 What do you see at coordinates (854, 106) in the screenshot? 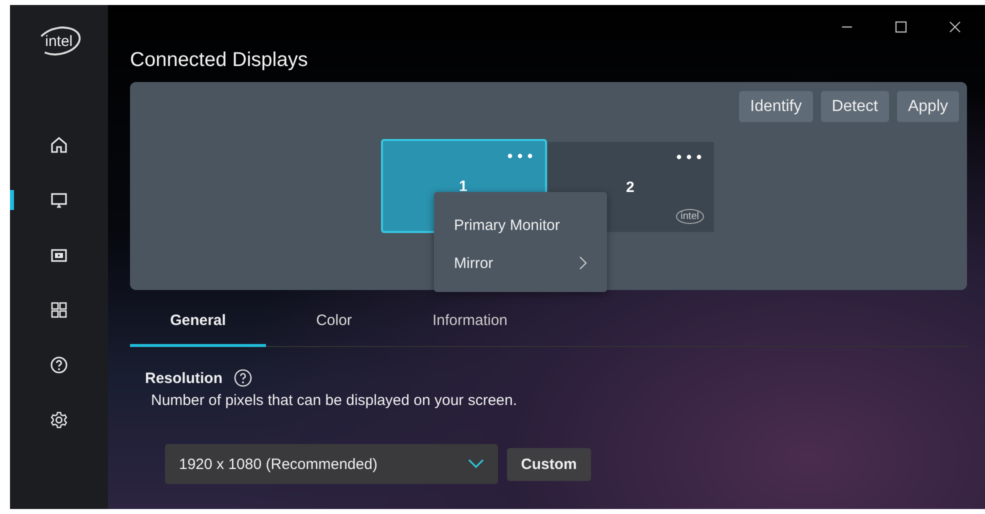
I see `action-button: Detect` at bounding box center [854, 106].